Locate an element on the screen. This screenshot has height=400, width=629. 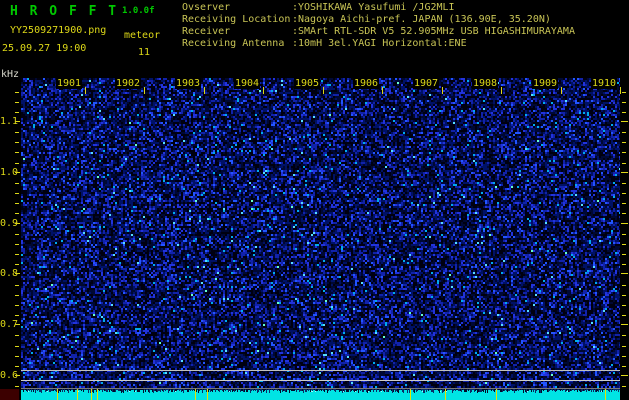
y-tick-label: 0.6 is located at coordinates (9, 375).